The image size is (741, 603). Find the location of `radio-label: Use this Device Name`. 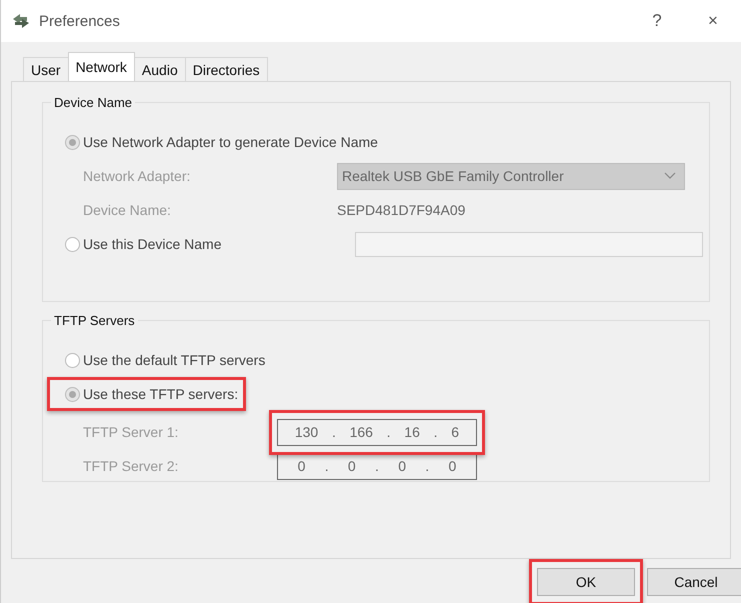

radio-label: Use this Device Name is located at coordinates (152, 244).